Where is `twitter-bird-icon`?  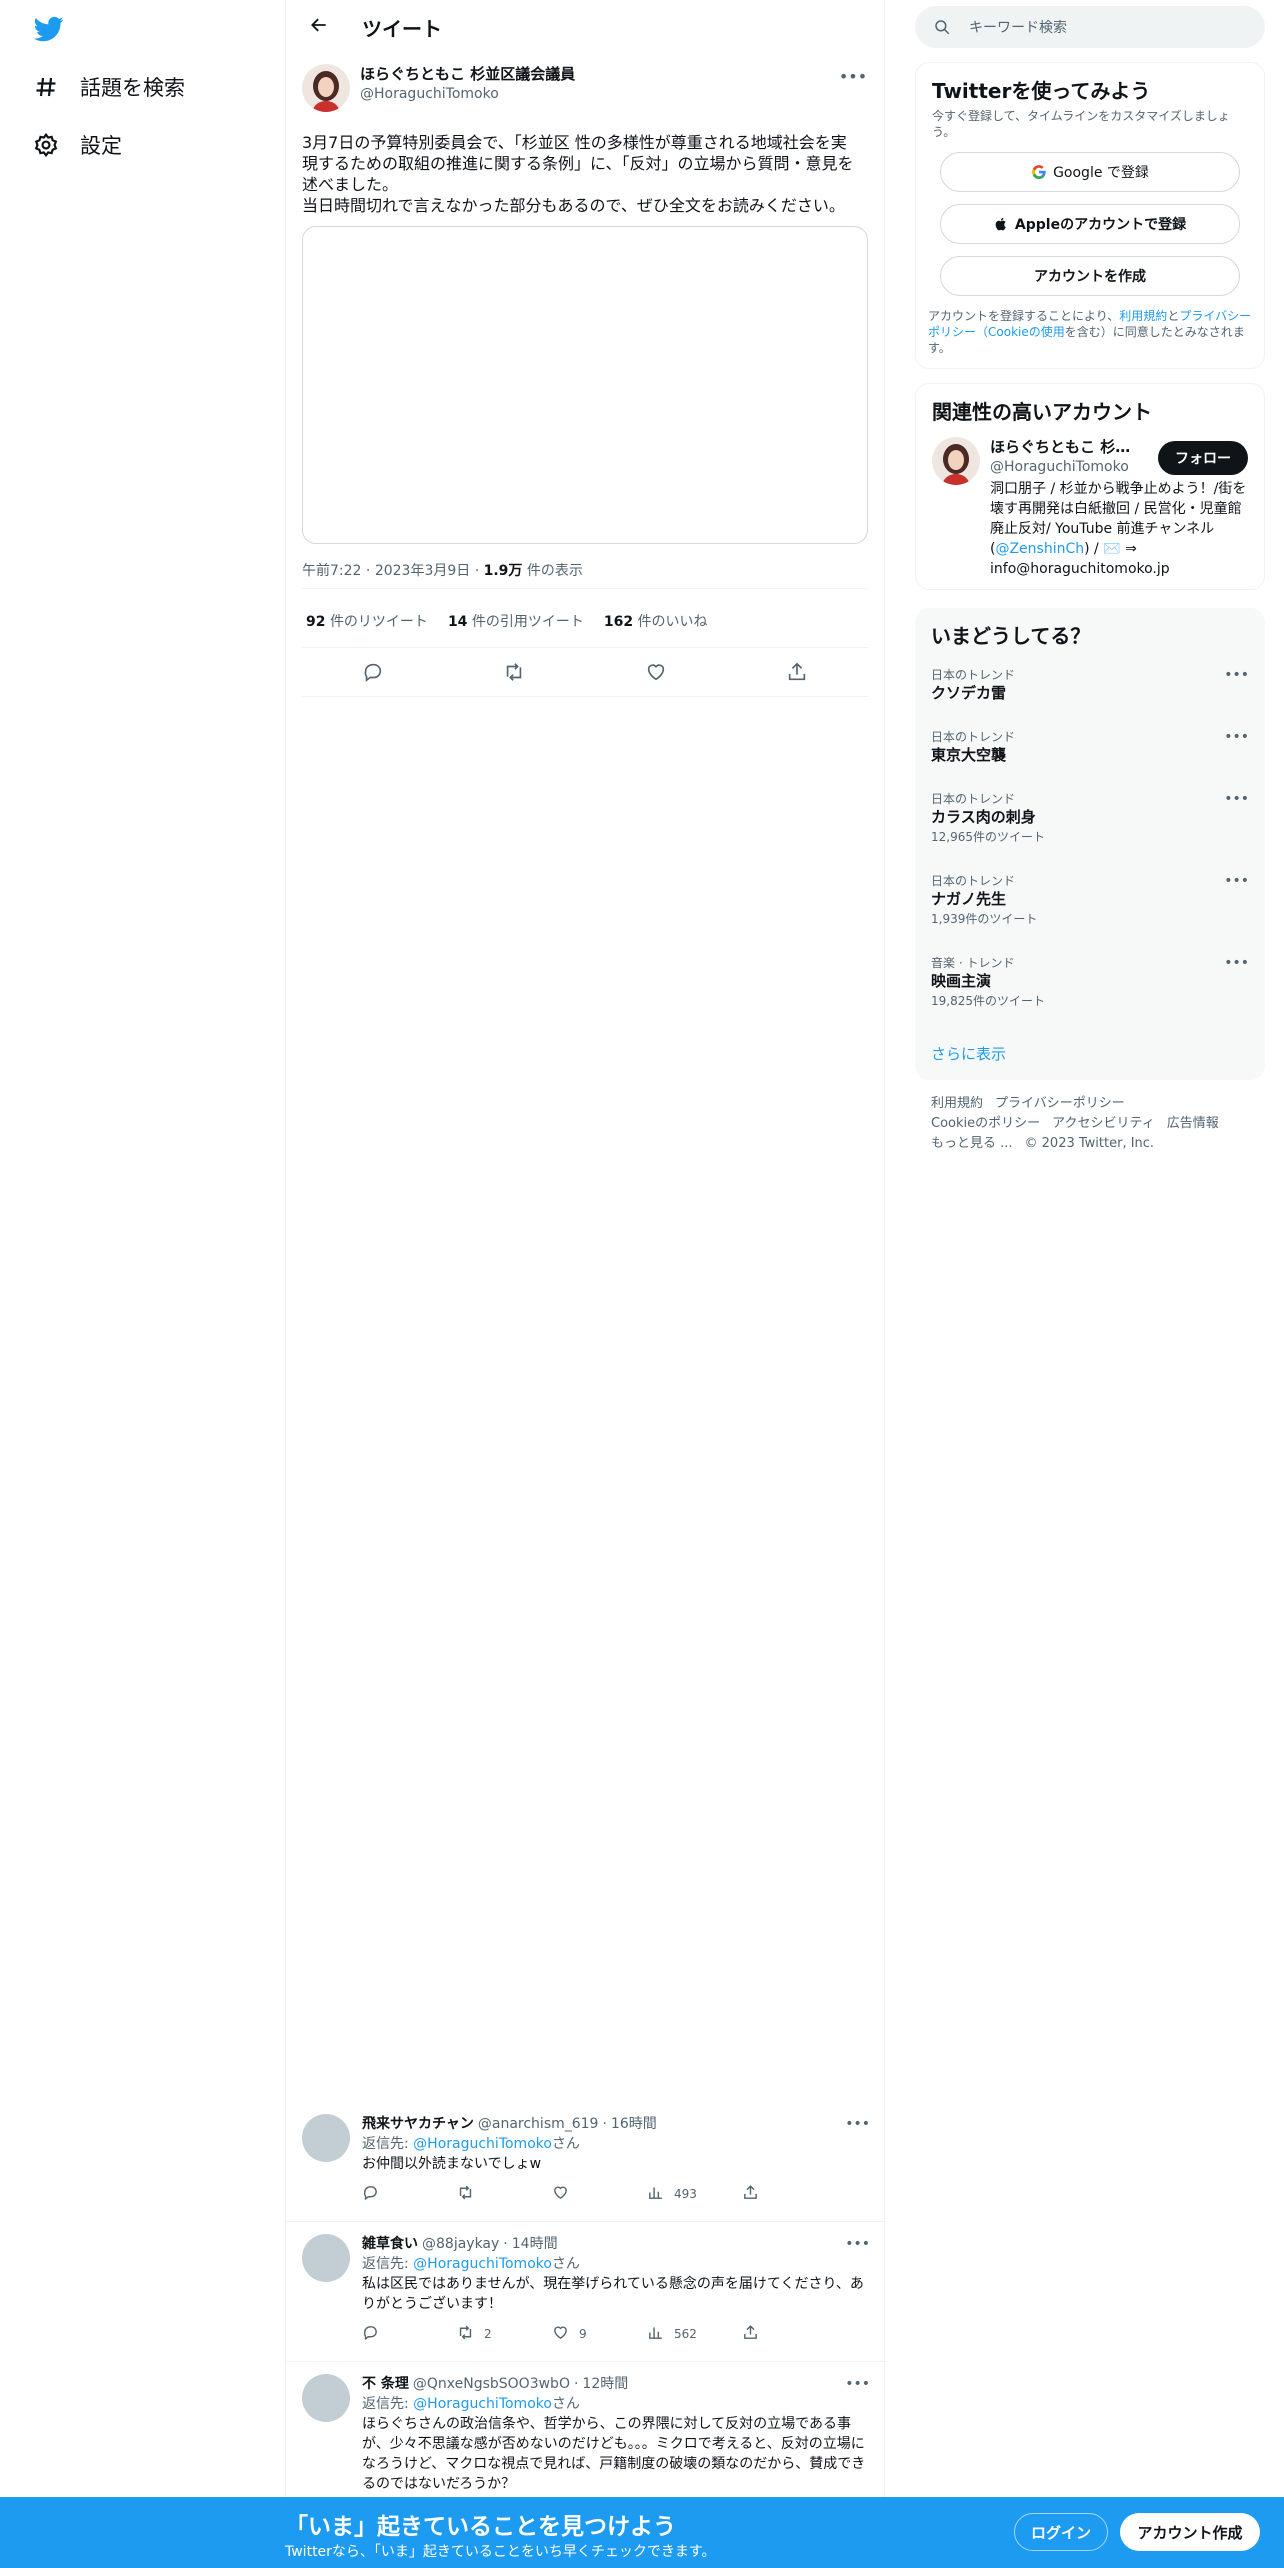 twitter-bird-icon is located at coordinates (49, 29).